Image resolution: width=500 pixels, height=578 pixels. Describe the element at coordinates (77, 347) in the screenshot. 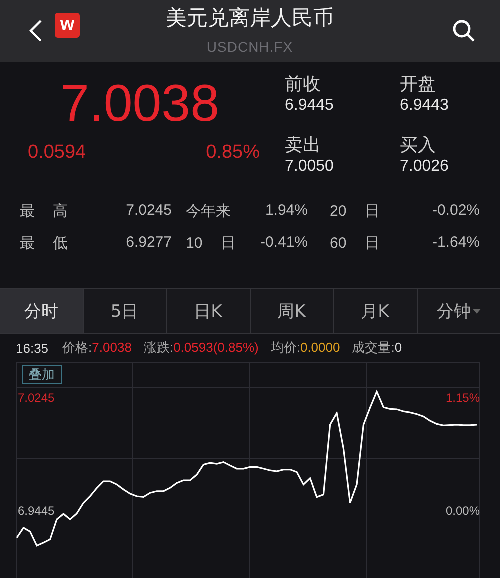

I see `info-label: 价格:` at that location.